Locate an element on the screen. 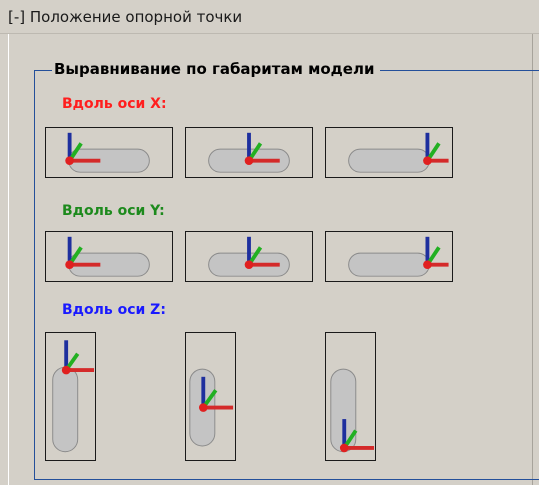 This screenshot has width=539, height=485. y-axis-label: Вдоль оси Y: is located at coordinates (113, 211).